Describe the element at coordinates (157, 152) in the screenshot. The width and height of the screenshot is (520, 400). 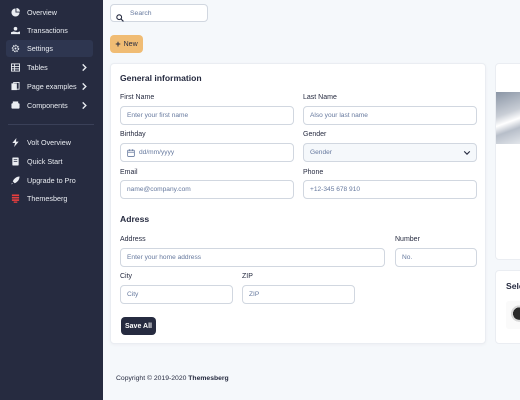
I see `birthday-placeholder: dd/mm/yyyy` at that location.